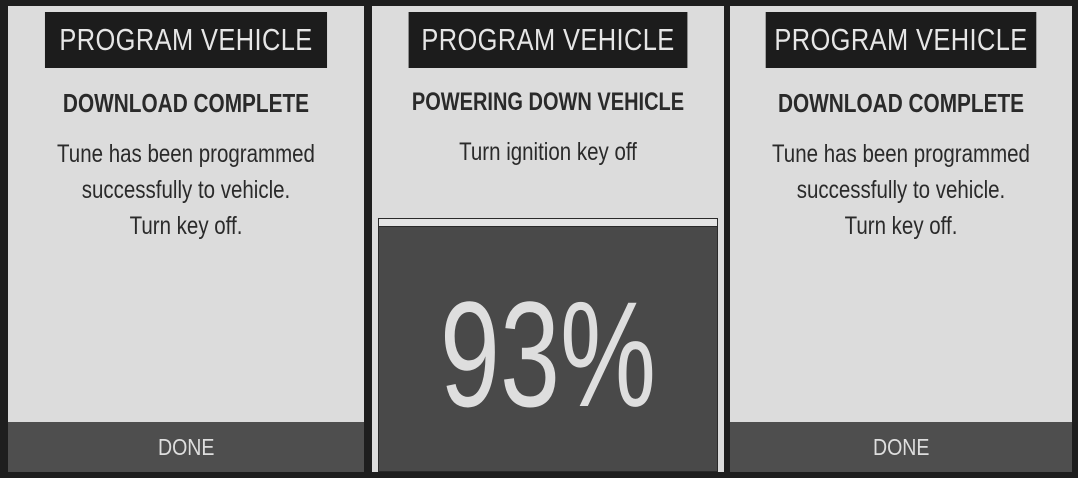 The height and width of the screenshot is (478, 1078). I want to click on status-heading: POWERING DOWN VEHICLE, so click(548, 102).